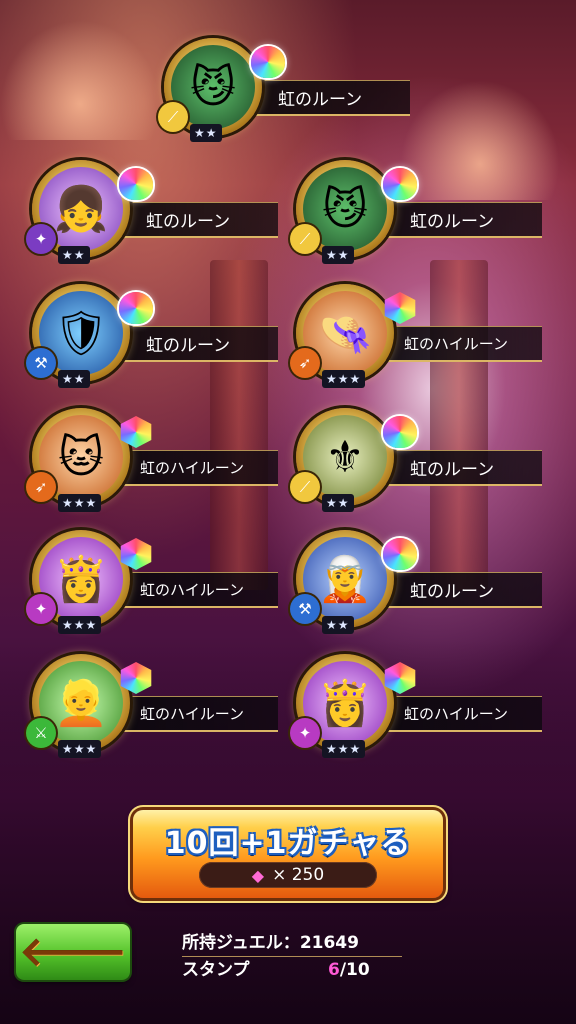 The width and height of the screenshot is (576, 1024). Describe the element at coordinates (418, 463) in the screenshot. I see `result-entry: 虹のルーン ⚜ ⟋ ★★` at that location.